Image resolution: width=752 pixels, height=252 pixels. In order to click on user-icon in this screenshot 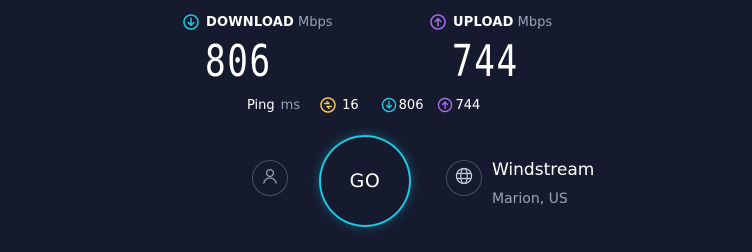, I will do `click(270, 178)`.